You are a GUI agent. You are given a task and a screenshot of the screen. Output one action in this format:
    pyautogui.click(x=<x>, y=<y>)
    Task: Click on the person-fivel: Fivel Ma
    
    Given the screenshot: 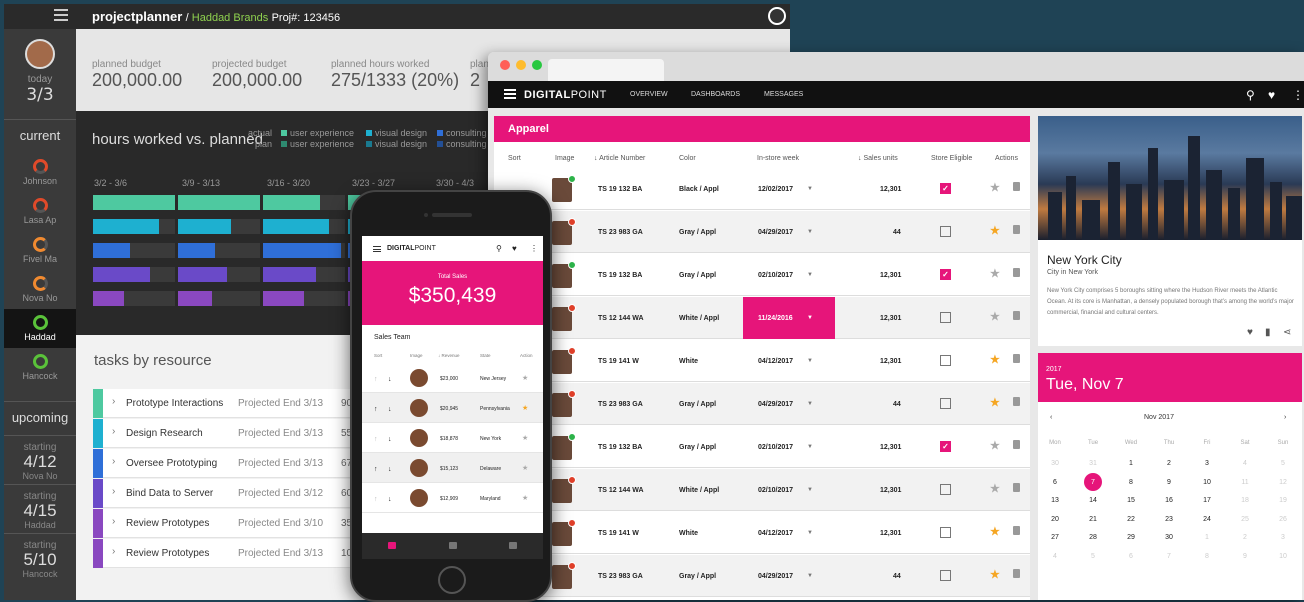 What is the action you would take?
    pyautogui.click(x=40, y=250)
    